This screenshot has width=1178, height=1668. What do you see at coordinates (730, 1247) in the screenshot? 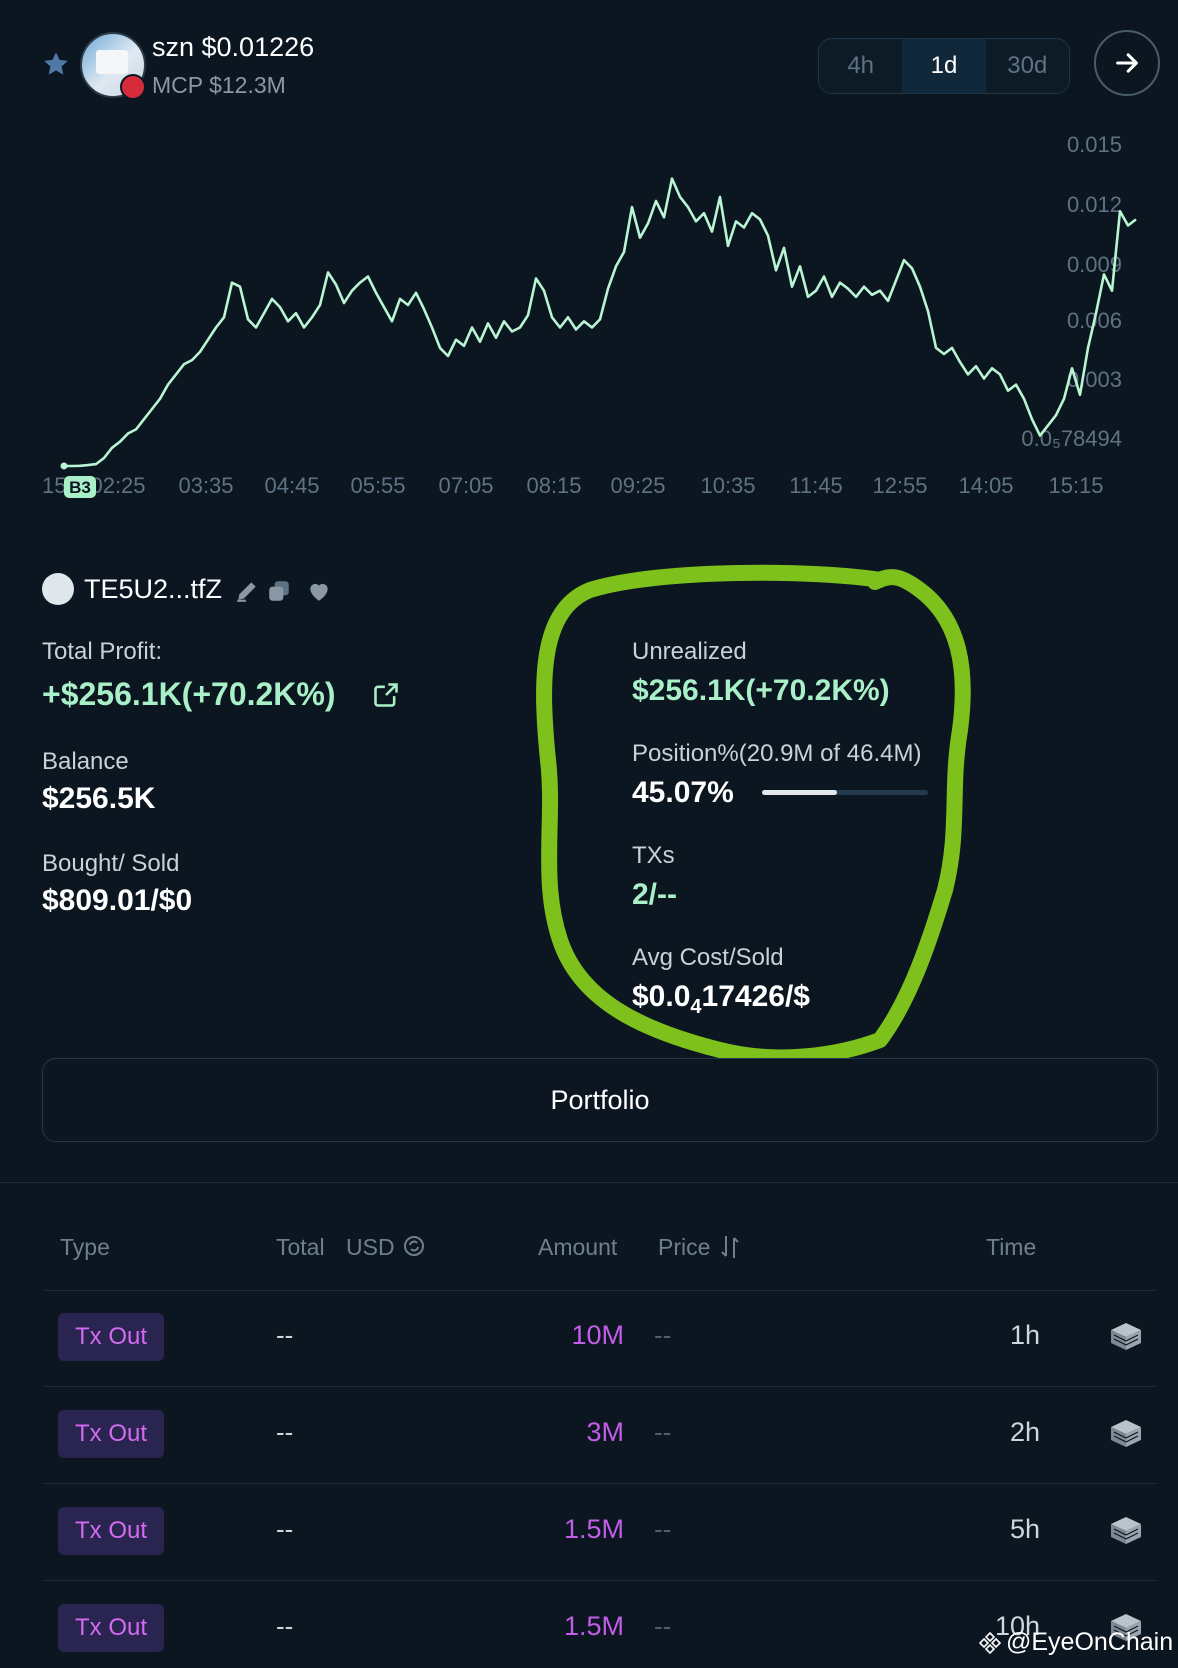
I see `sort-icon` at bounding box center [730, 1247].